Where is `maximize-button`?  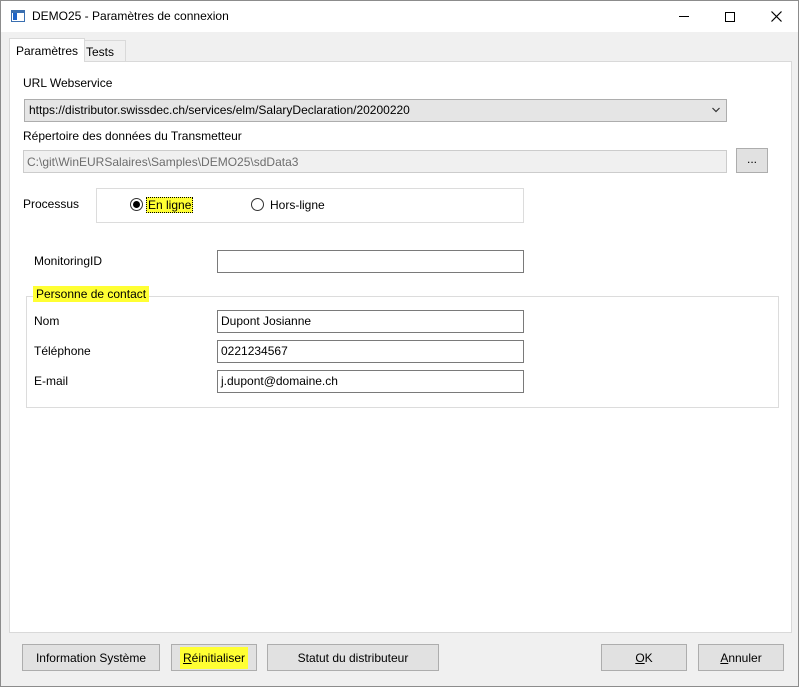 maximize-button is located at coordinates (730, 16).